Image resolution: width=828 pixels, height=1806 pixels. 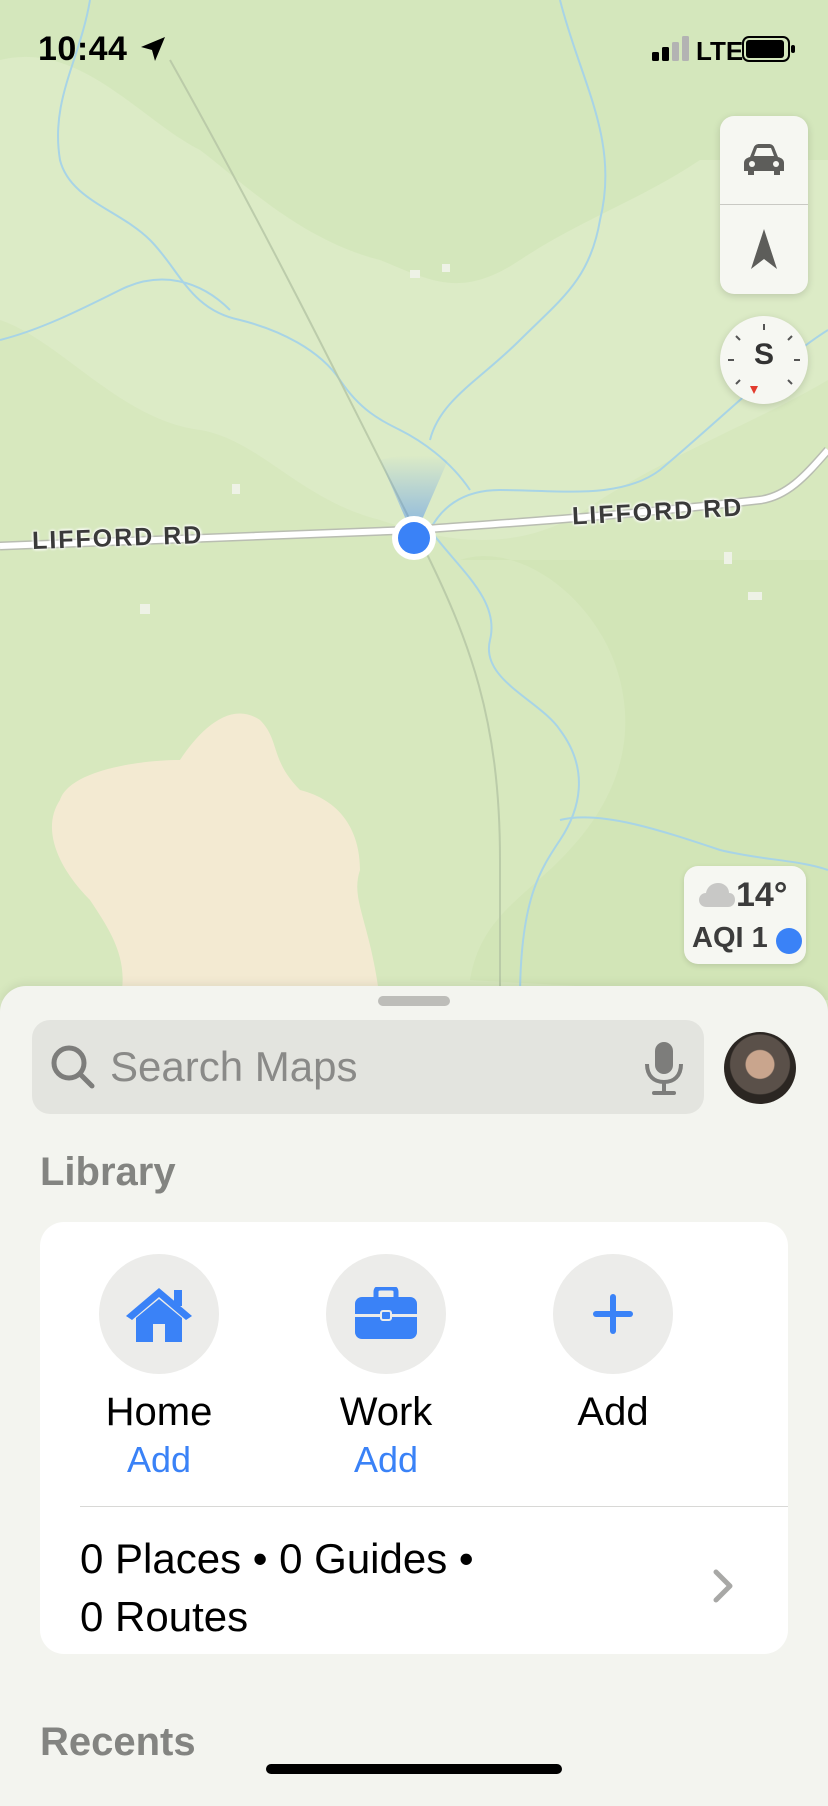 What do you see at coordinates (763, 354) in the screenshot?
I see `compass-heading: S` at bounding box center [763, 354].